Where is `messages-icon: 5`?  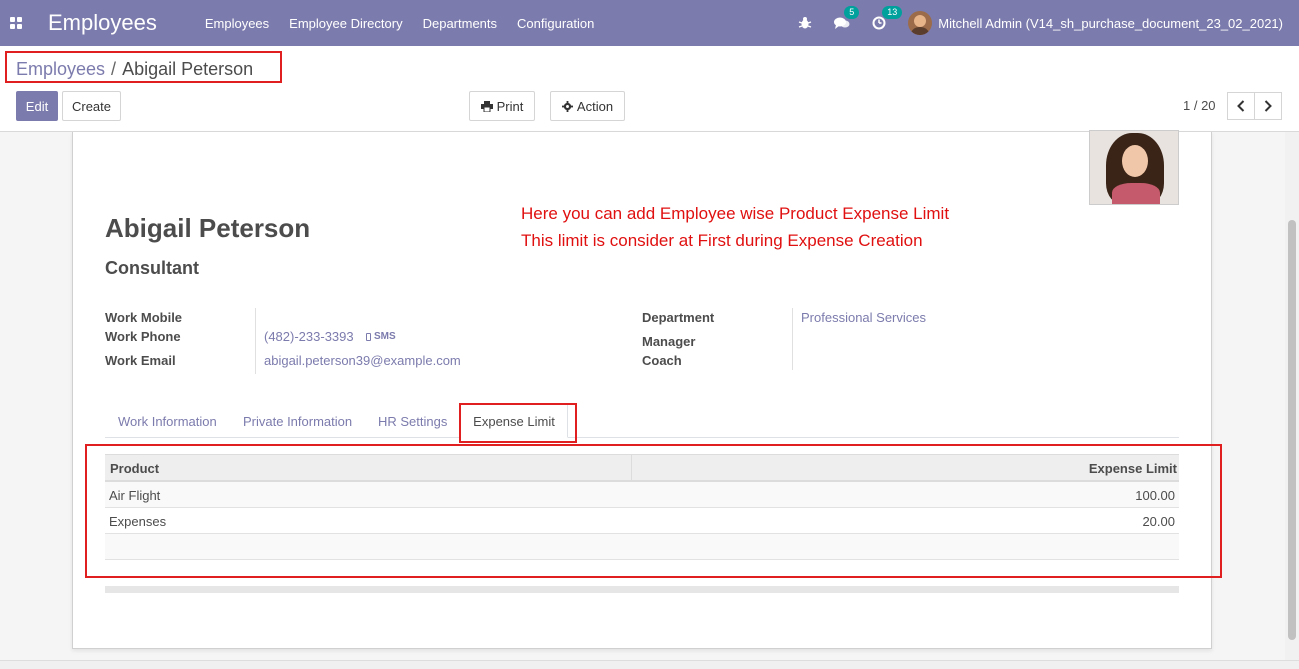 messages-icon: 5 is located at coordinates (847, 18).